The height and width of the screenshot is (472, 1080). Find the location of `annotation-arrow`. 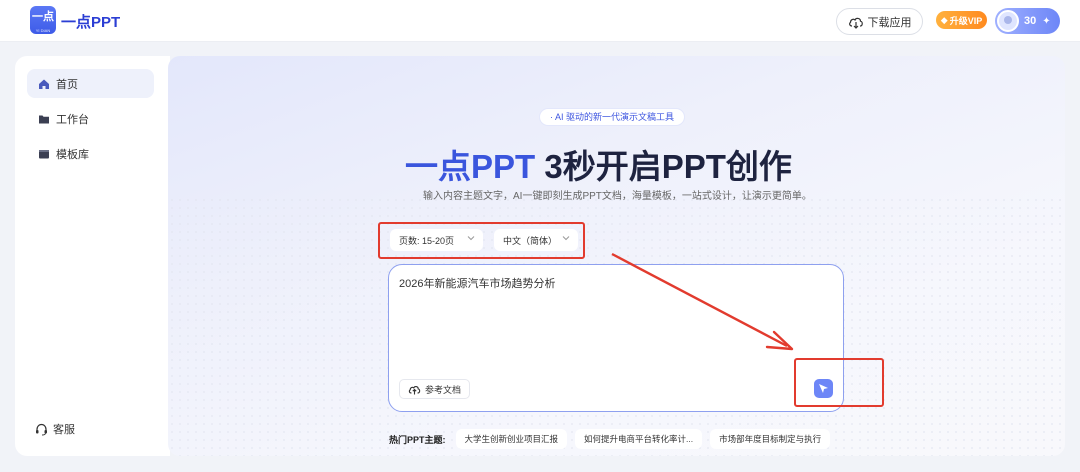

annotation-arrow is located at coordinates (702, 301).